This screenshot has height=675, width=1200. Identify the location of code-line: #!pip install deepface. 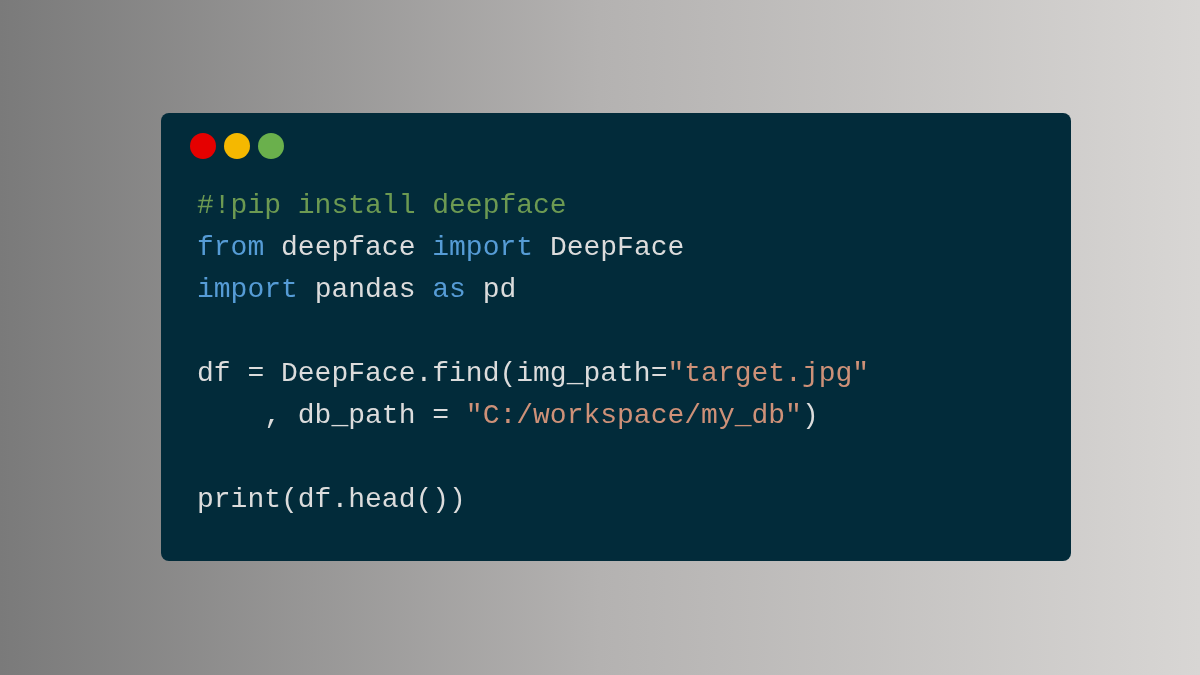
(382, 206).